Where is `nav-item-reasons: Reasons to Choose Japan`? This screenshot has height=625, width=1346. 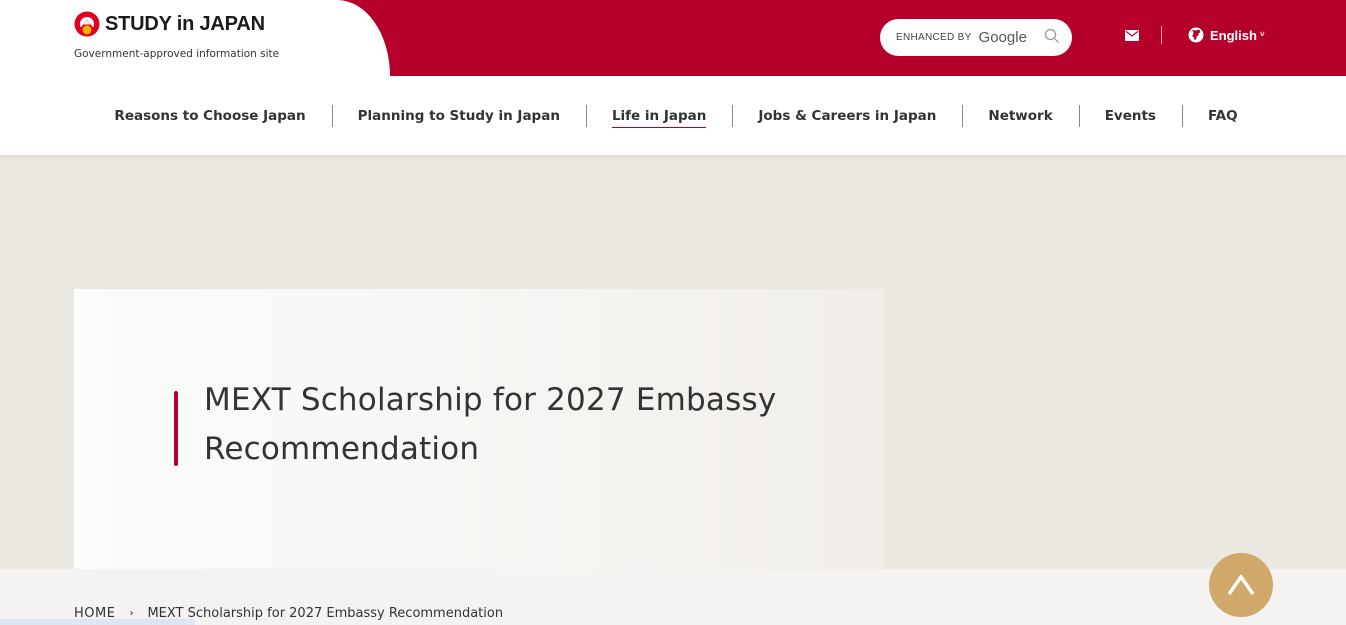
nav-item-reasons: Reasons to Choose Japan is located at coordinates (209, 116).